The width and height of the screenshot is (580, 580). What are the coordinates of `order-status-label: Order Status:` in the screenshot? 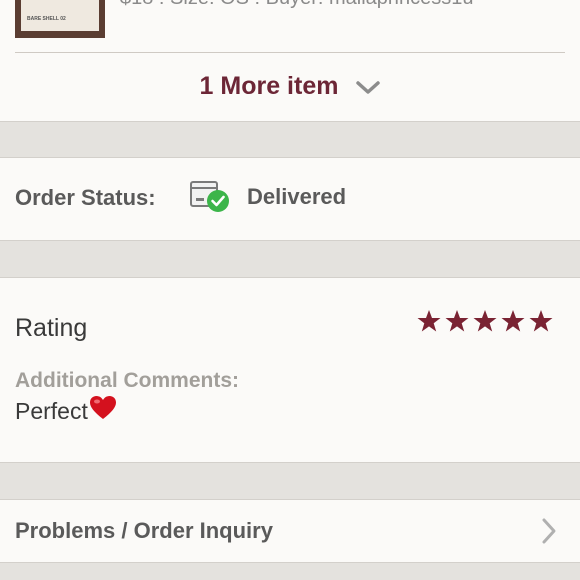 It's located at (85, 197).